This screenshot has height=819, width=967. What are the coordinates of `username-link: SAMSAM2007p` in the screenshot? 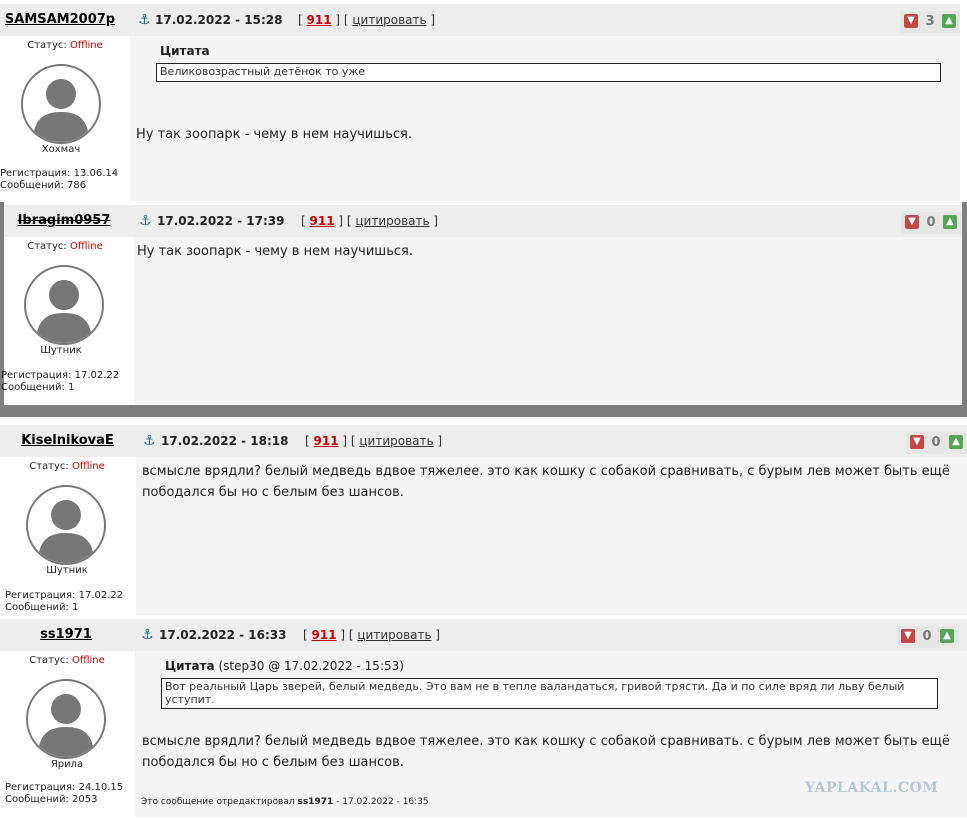 It's located at (60, 20).